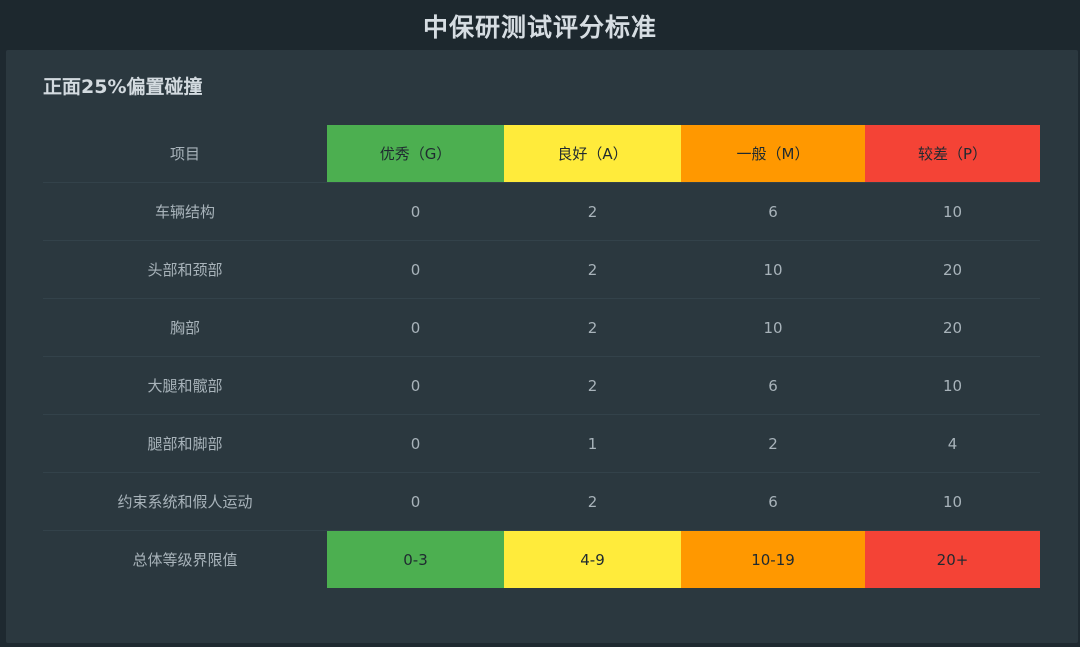 This screenshot has height=647, width=1080. Describe the element at coordinates (952, 443) in the screenshot. I see `table-cell: 4` at that location.